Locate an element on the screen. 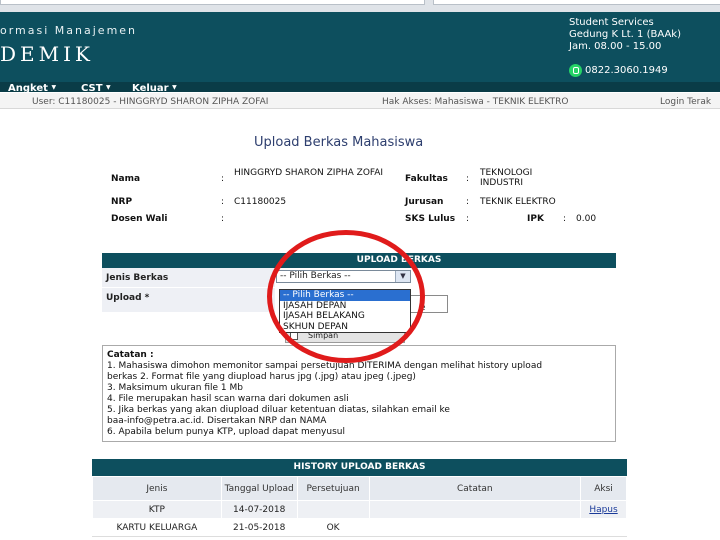 This screenshot has height=540, width=720. cell-aksi is located at coordinates (603, 527).